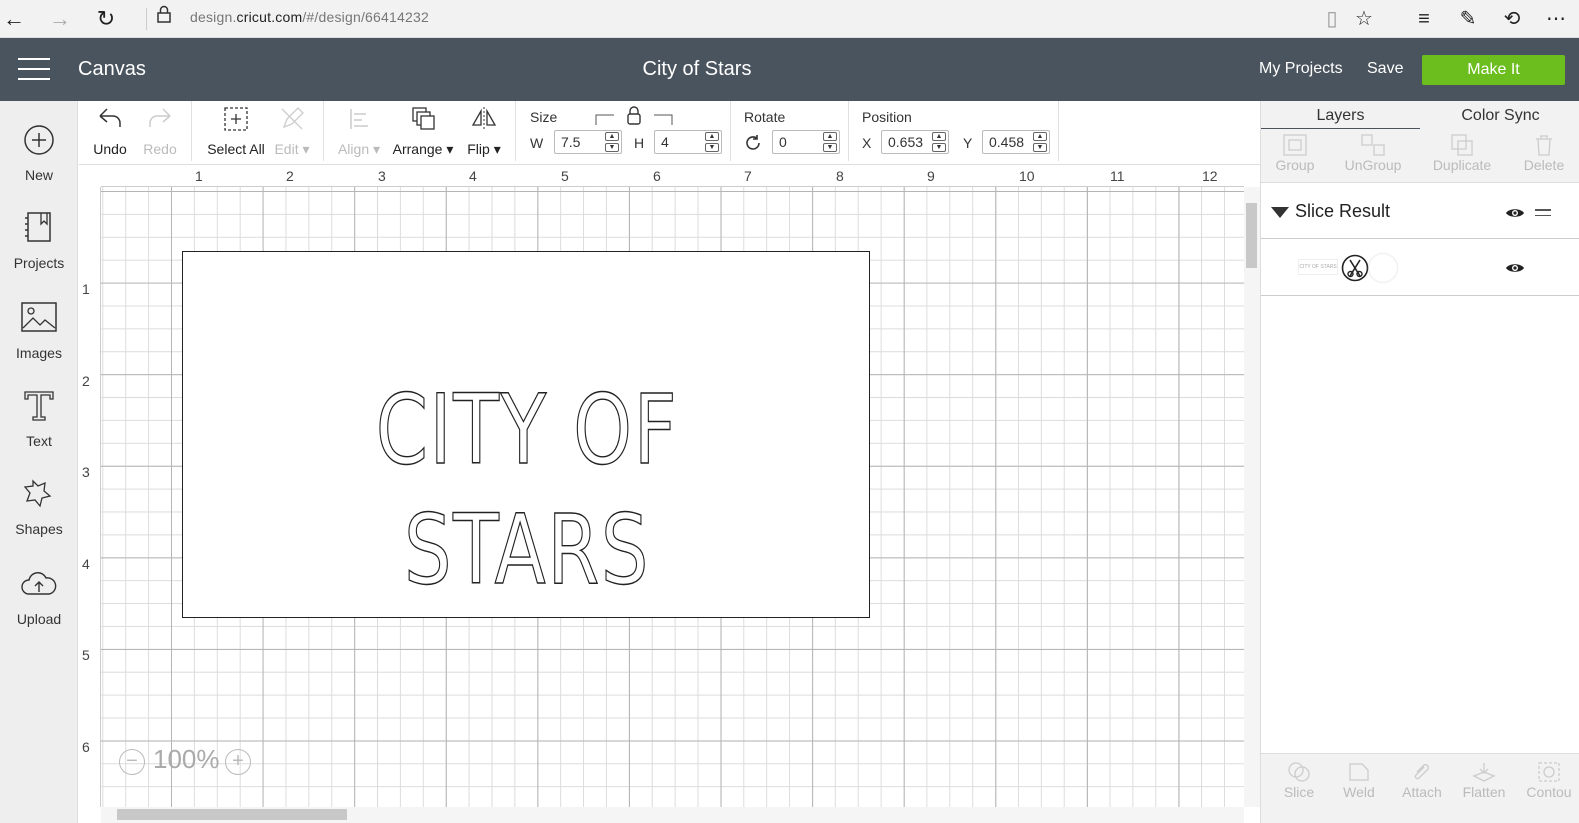  I want to click on arrange-icon, so click(423, 118).